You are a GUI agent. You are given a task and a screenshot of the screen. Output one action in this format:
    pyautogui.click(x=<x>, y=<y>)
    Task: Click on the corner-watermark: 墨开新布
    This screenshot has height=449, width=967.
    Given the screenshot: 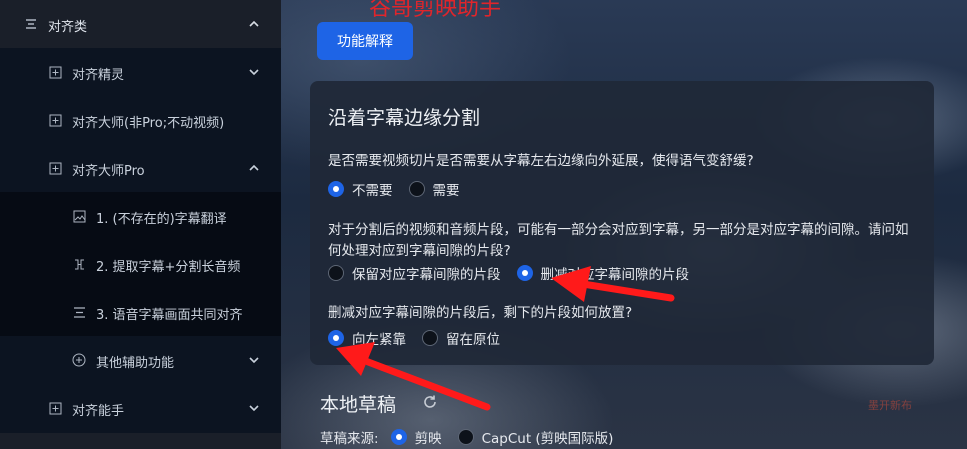 What is the action you would take?
    pyautogui.click(x=890, y=405)
    